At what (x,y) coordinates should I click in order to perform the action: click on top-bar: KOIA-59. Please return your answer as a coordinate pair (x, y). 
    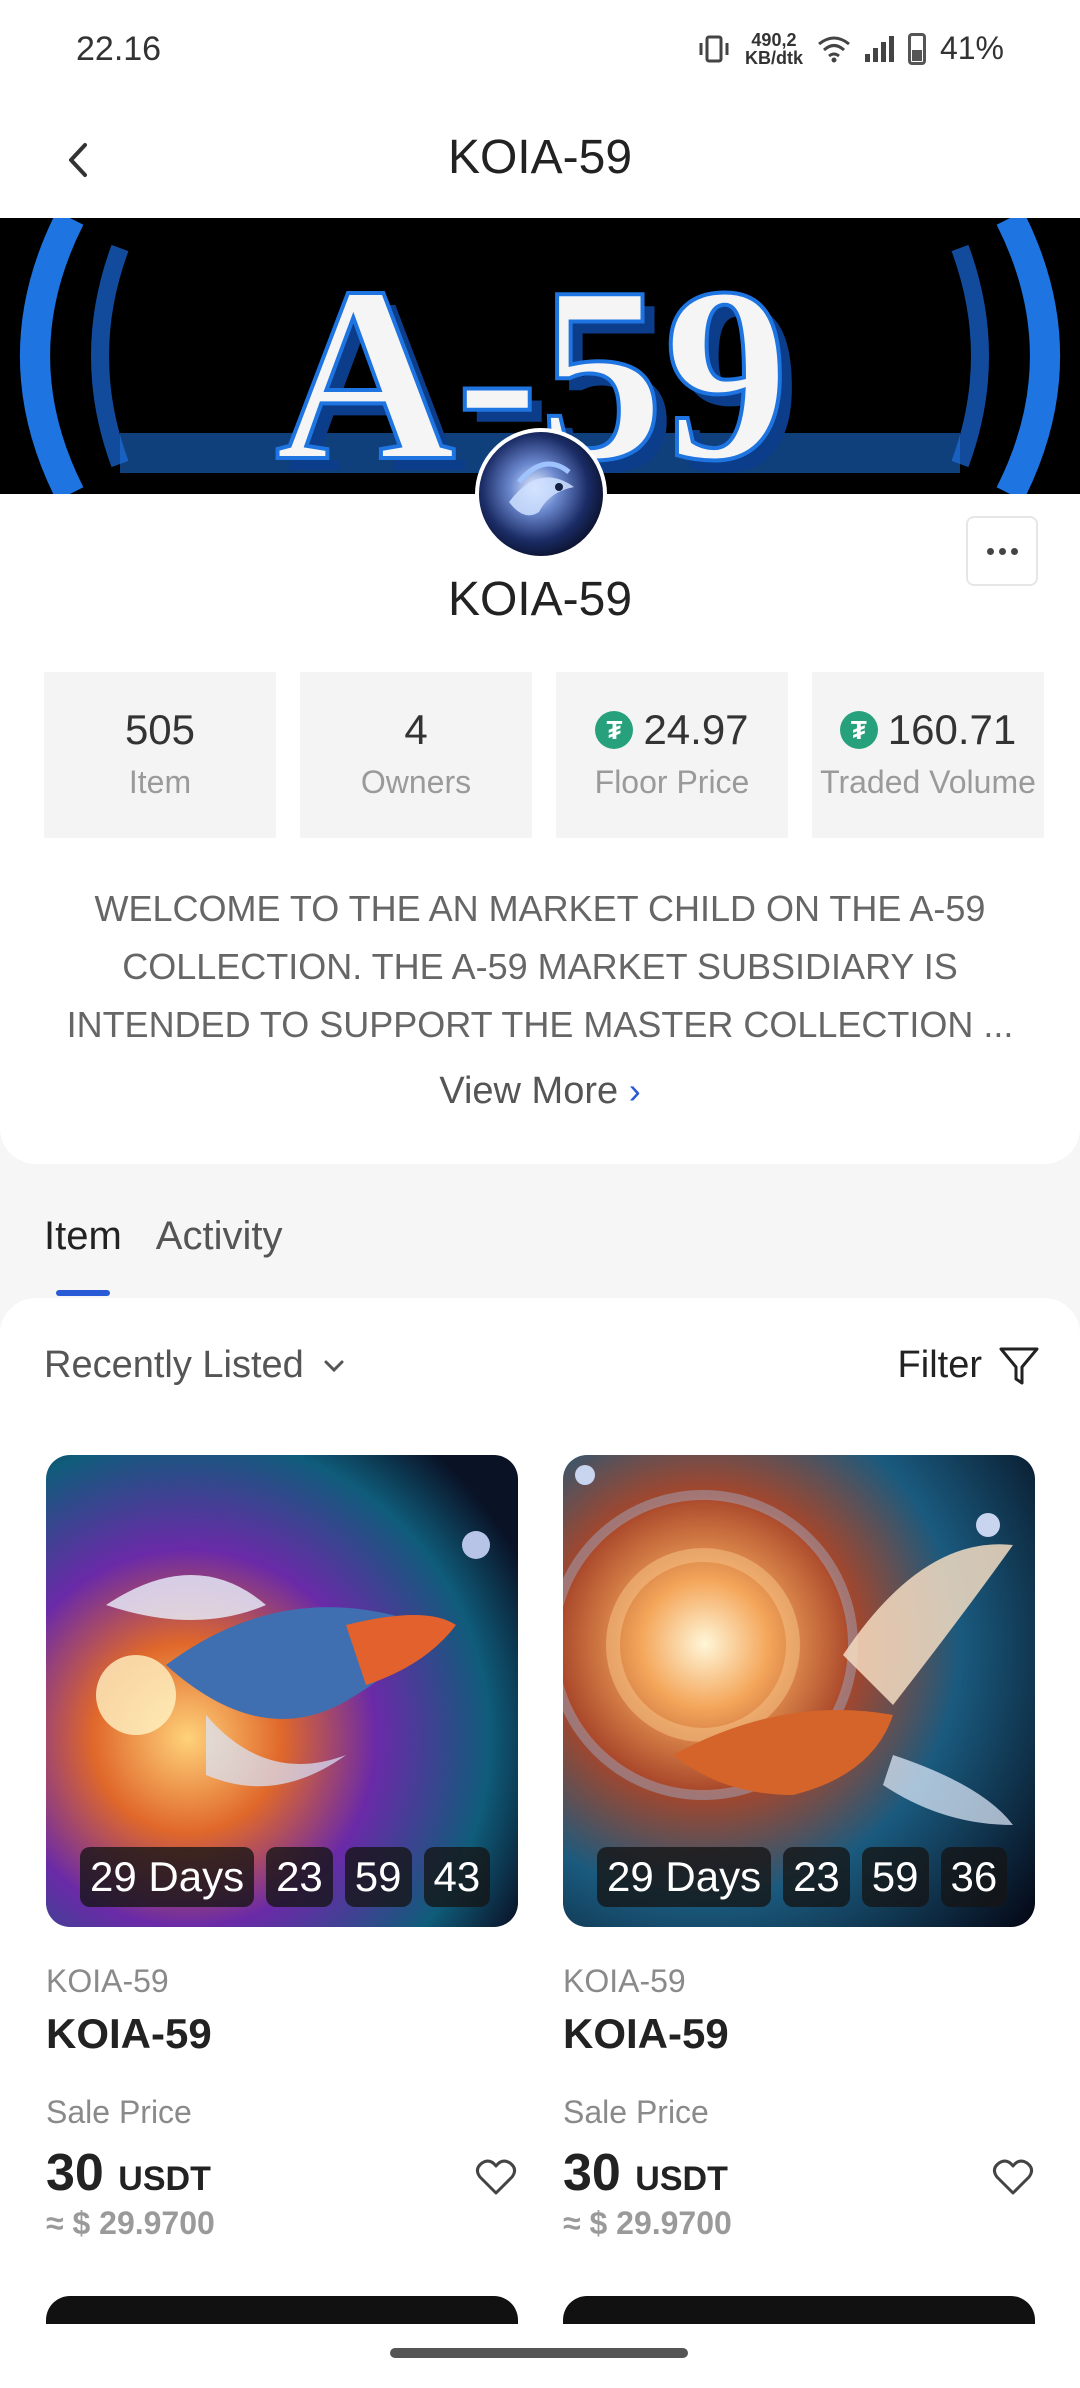
    Looking at the image, I should click on (540, 160).